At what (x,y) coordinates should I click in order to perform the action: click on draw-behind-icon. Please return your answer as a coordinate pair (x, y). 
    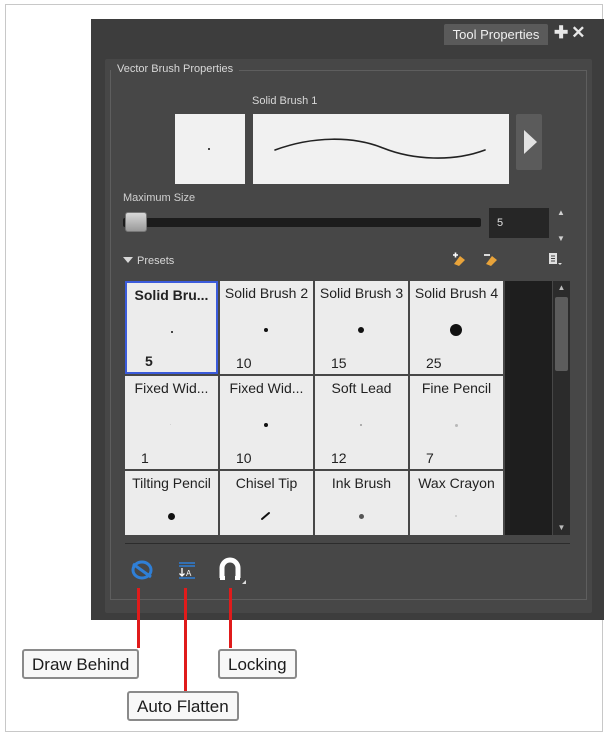
    Looking at the image, I should click on (143, 570).